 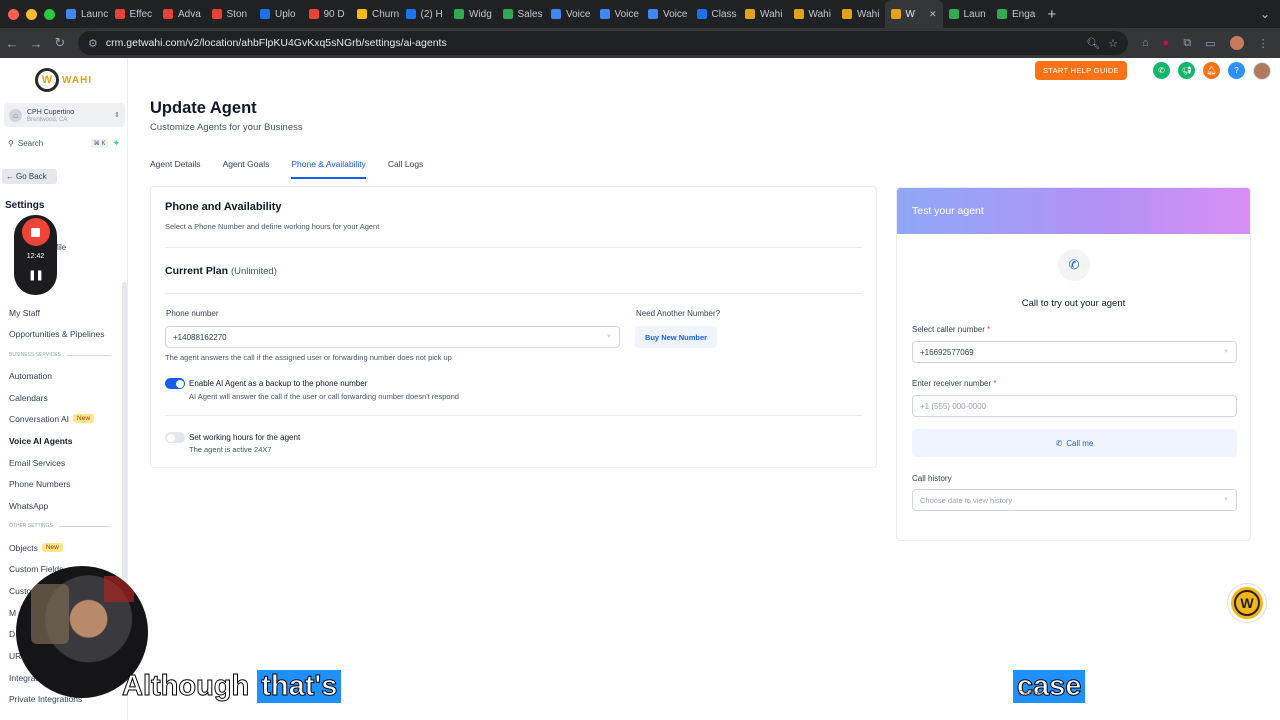 What do you see at coordinates (1236, 43) in the screenshot?
I see `browser-profile-avatar` at bounding box center [1236, 43].